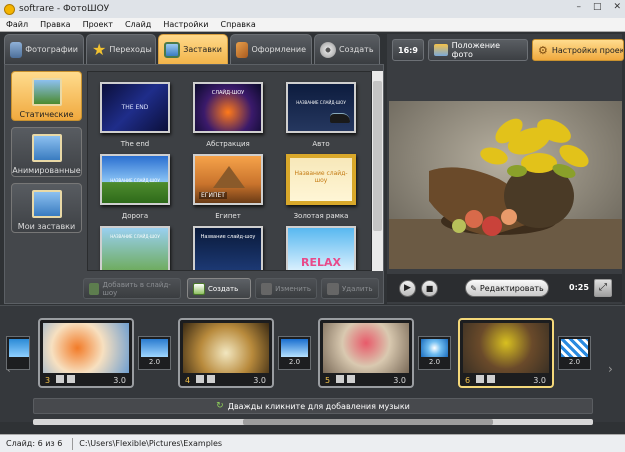 The image size is (625, 452). Describe the element at coordinates (46, 208) in the screenshot. I see `category-my-title-screens: Мои заставки` at that location.